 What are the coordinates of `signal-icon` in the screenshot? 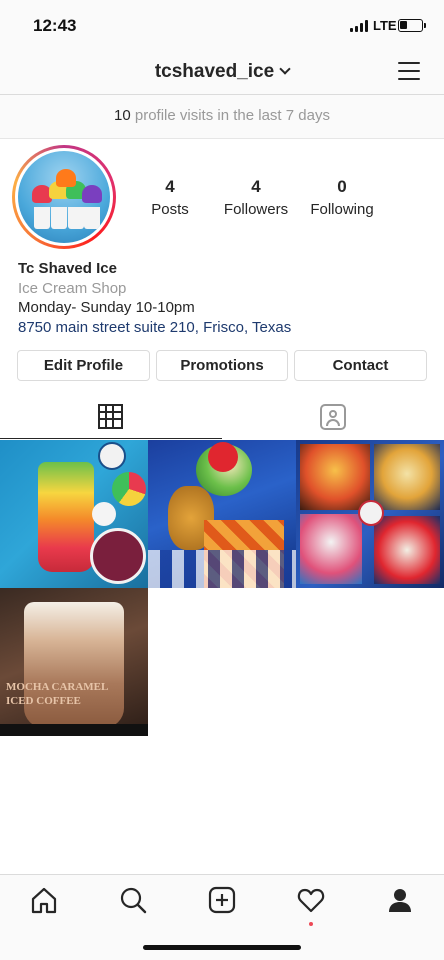 It's located at (360, 26).